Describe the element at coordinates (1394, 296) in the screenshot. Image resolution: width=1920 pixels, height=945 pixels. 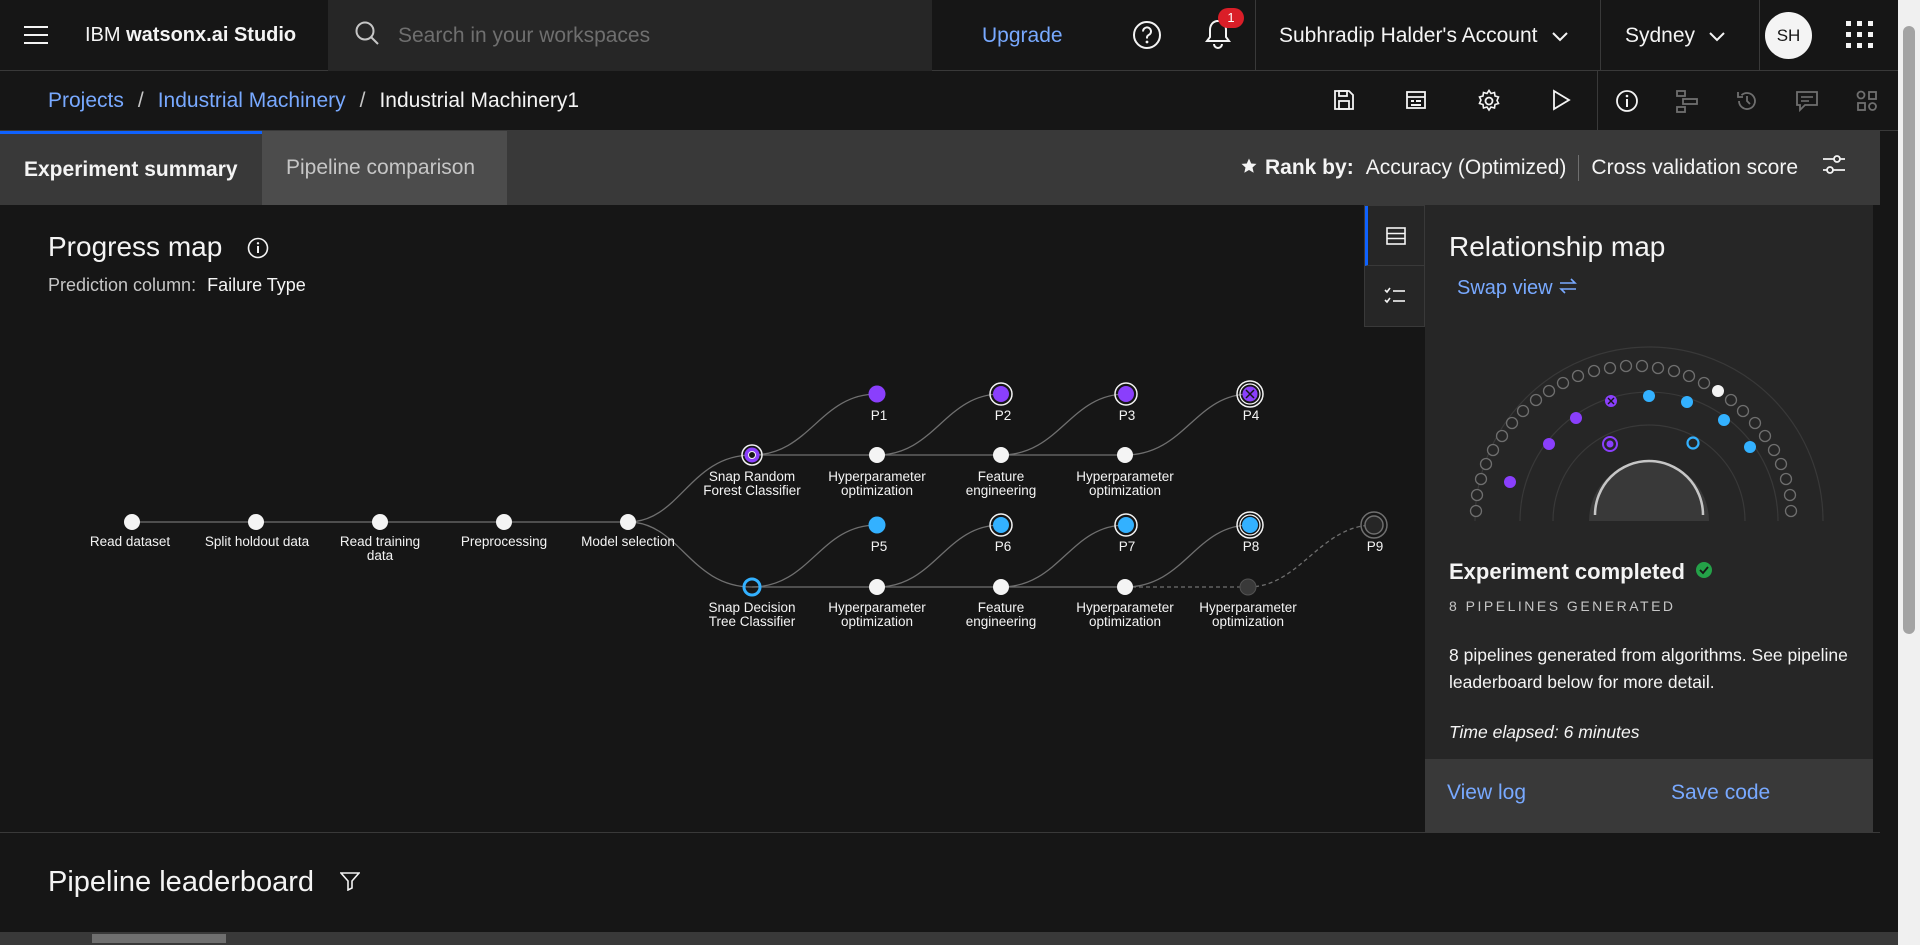
I see `detail-list-icon` at that location.